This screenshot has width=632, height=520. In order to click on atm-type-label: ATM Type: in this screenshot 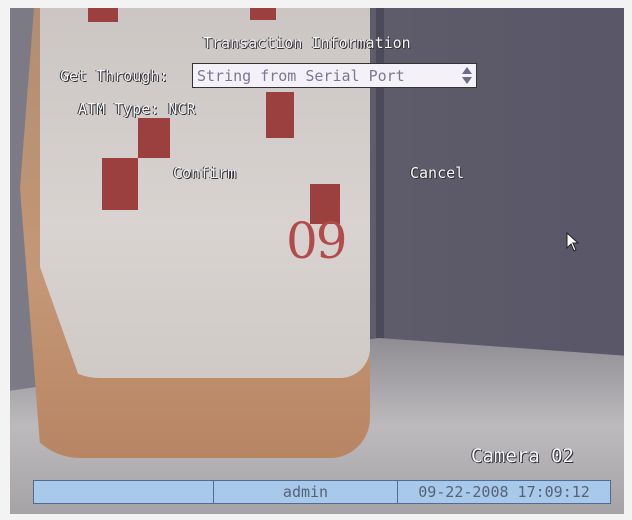, I will do `click(119, 109)`.